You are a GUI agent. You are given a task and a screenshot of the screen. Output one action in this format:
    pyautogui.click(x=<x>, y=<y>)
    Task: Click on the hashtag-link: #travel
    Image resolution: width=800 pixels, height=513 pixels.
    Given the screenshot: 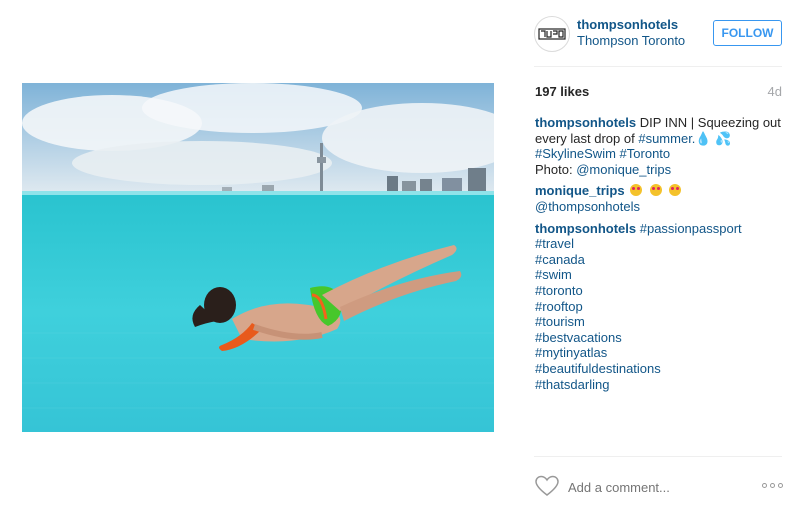 What is the action you would take?
    pyautogui.click(x=660, y=244)
    